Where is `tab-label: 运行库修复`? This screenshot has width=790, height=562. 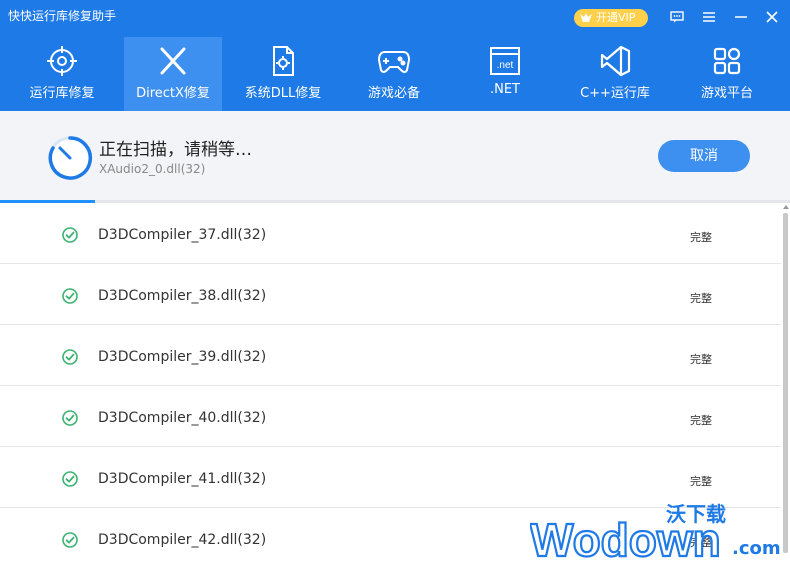 tab-label: 运行库修复 is located at coordinates (62, 93).